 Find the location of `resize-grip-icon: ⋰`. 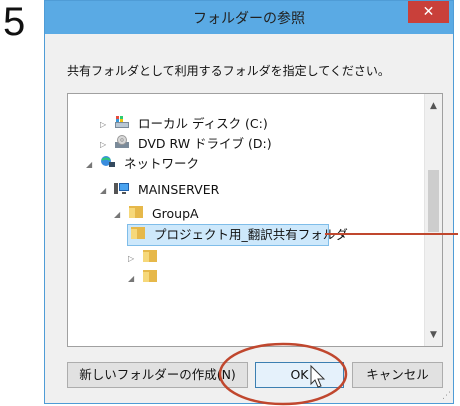

resize-grip-icon: ⋰ is located at coordinates (446, 396).